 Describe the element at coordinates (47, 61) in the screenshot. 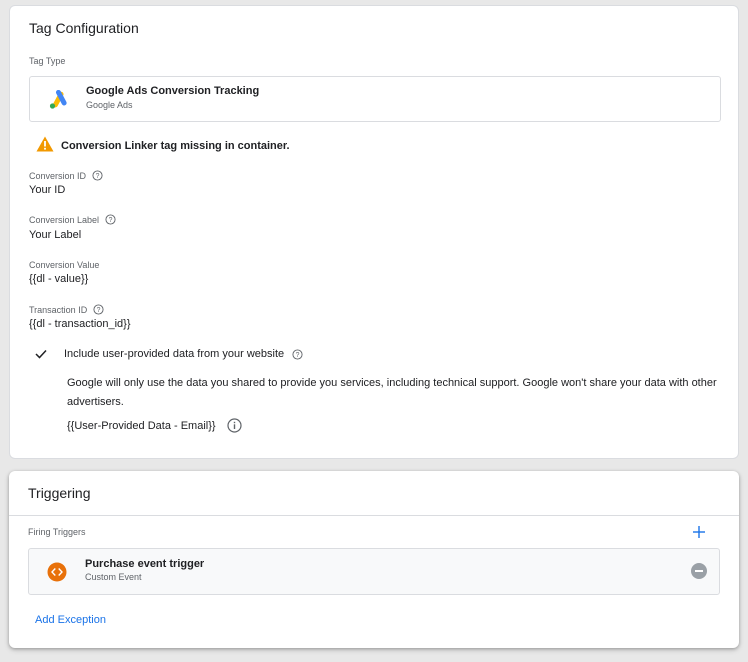

I see `tag-type-label: Tag Type` at that location.